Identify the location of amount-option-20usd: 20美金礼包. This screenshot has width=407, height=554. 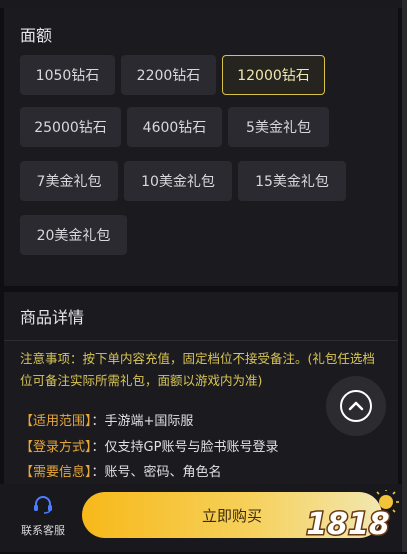
(73, 235).